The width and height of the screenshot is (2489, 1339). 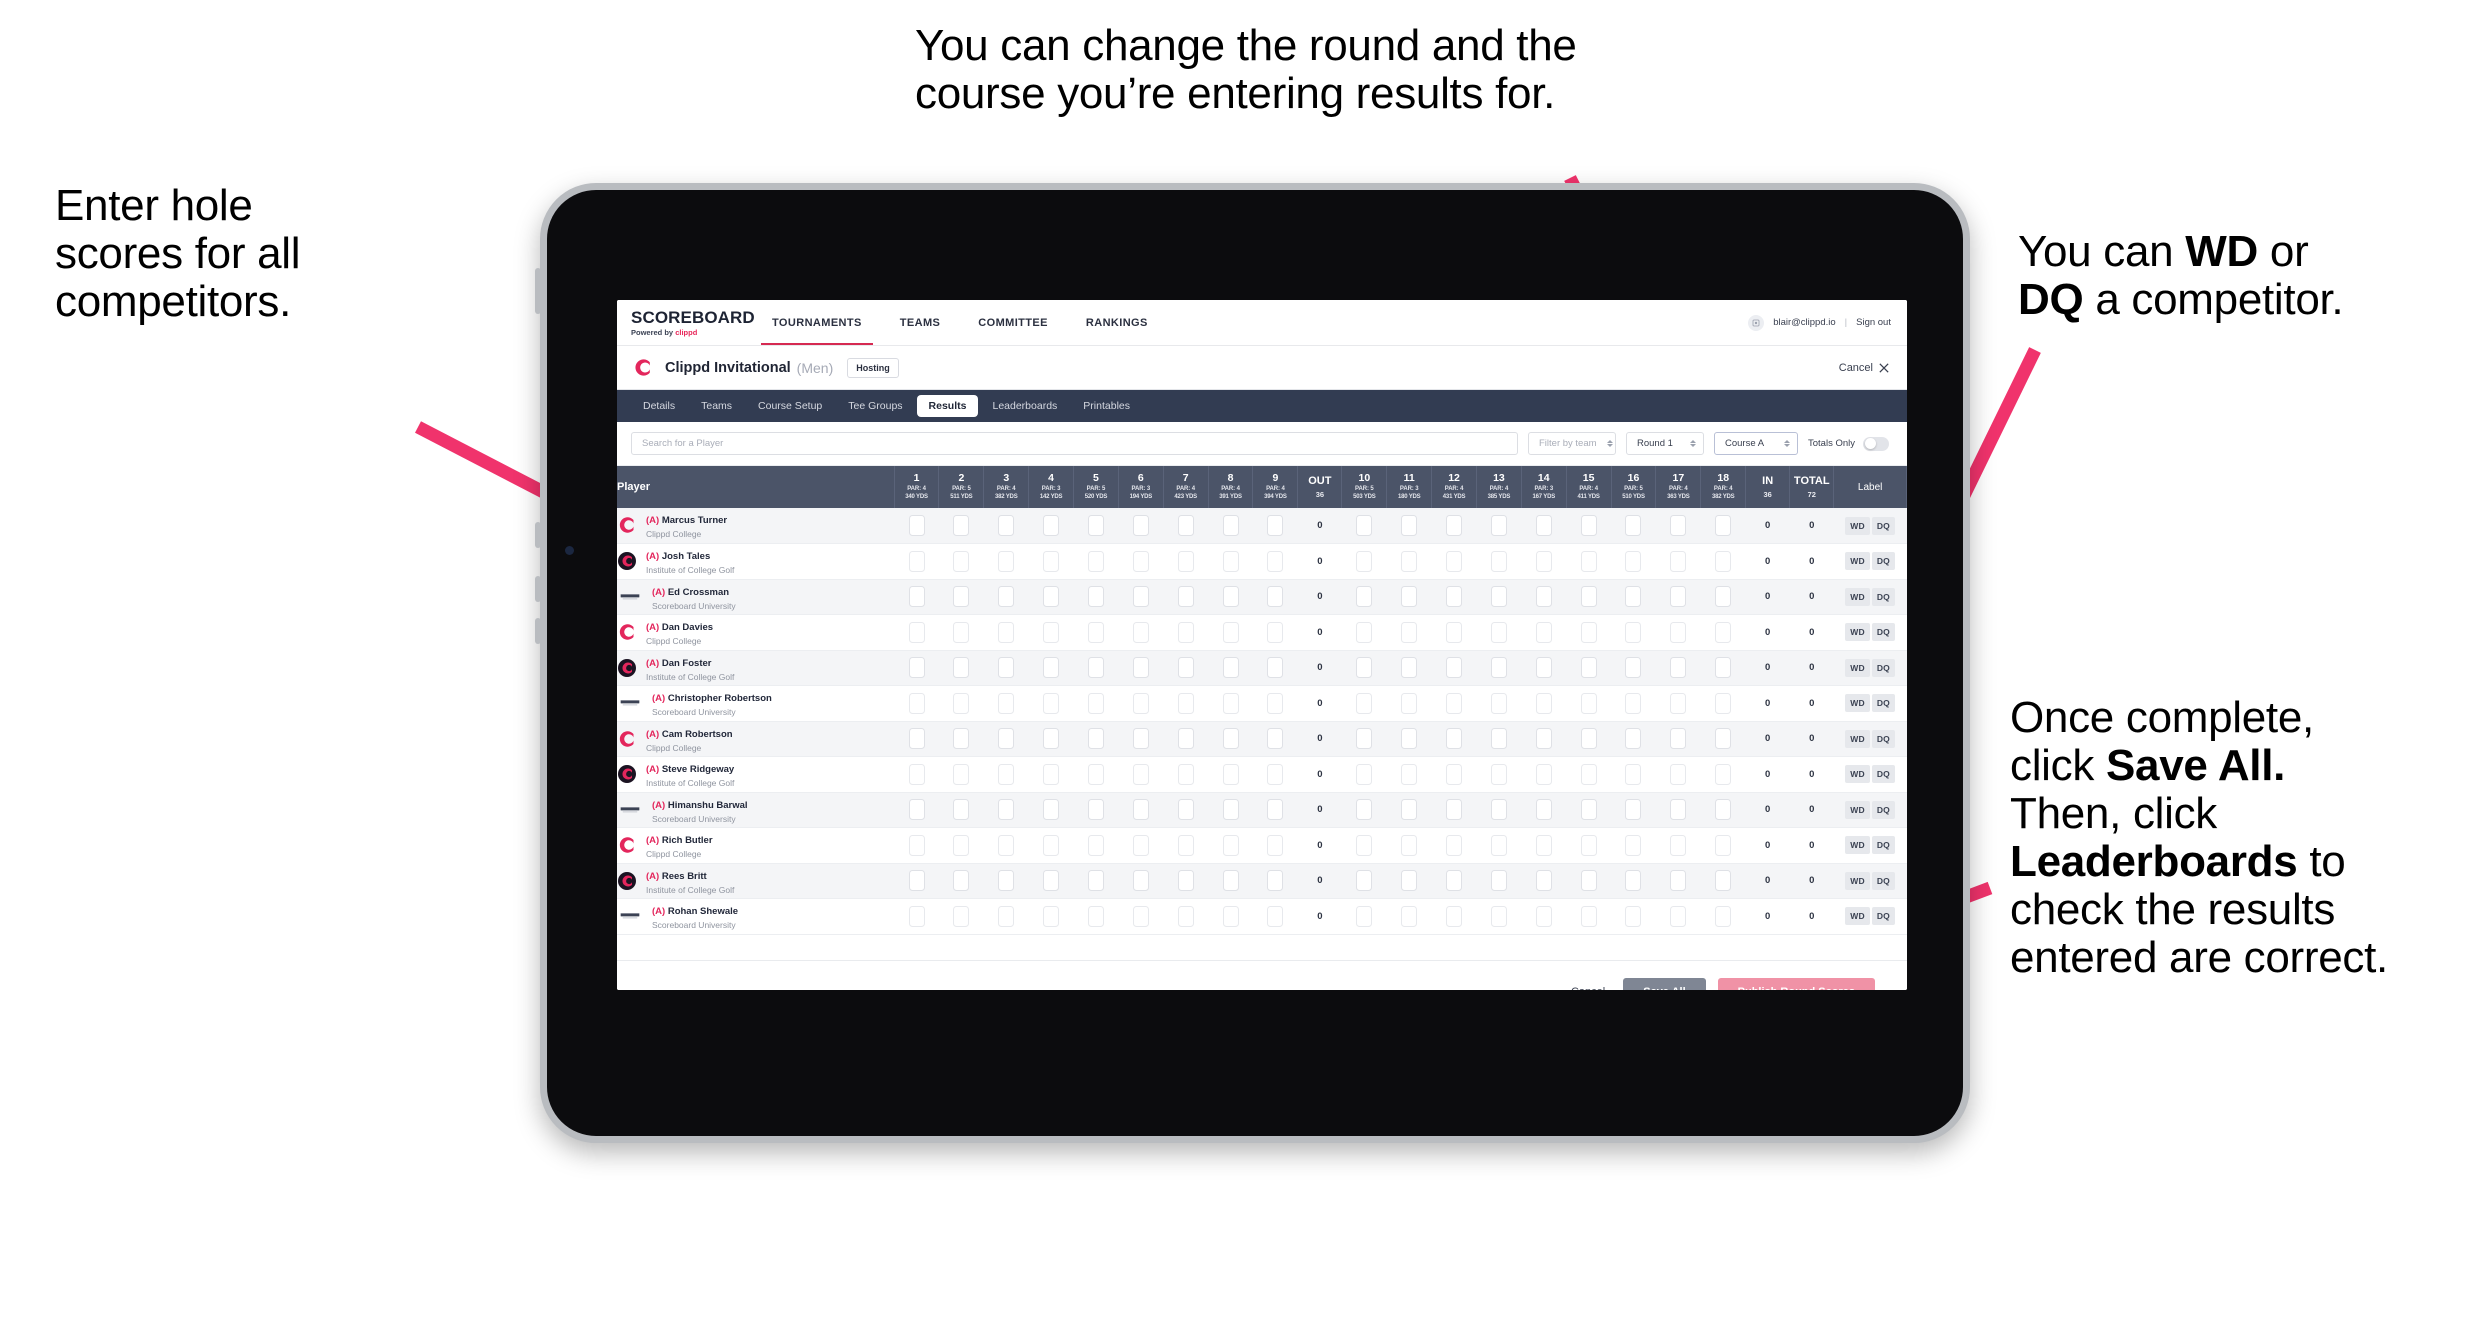 I want to click on nav-item-tournaments: TOURNAMENTS, so click(x=817, y=322).